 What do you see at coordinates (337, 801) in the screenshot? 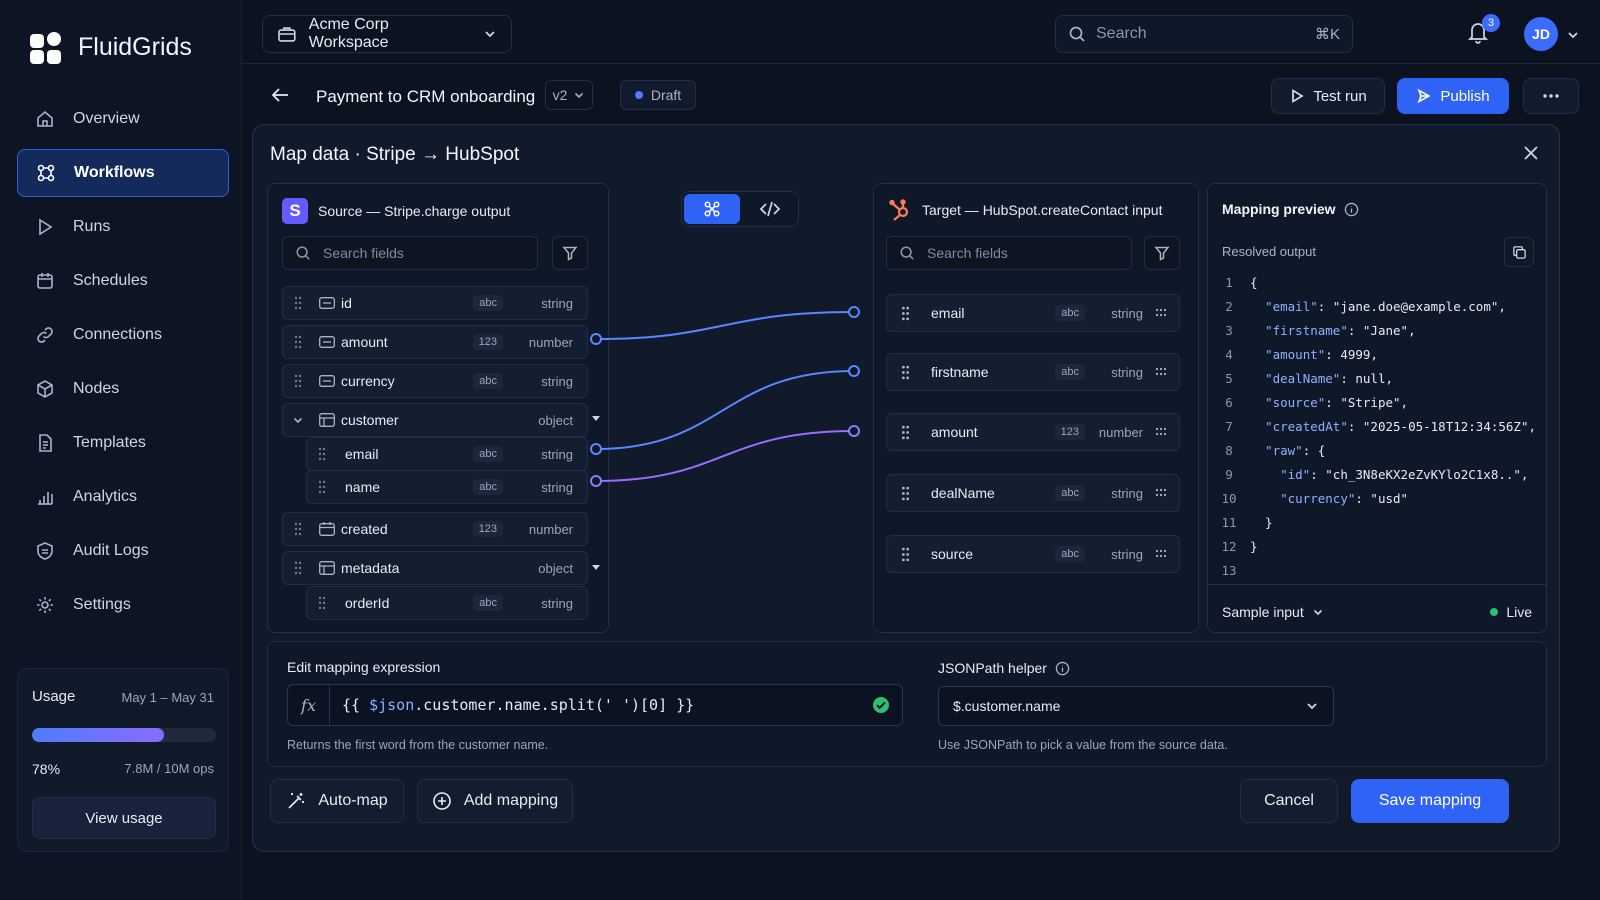
I see `auto-map-button: Auto-map` at bounding box center [337, 801].